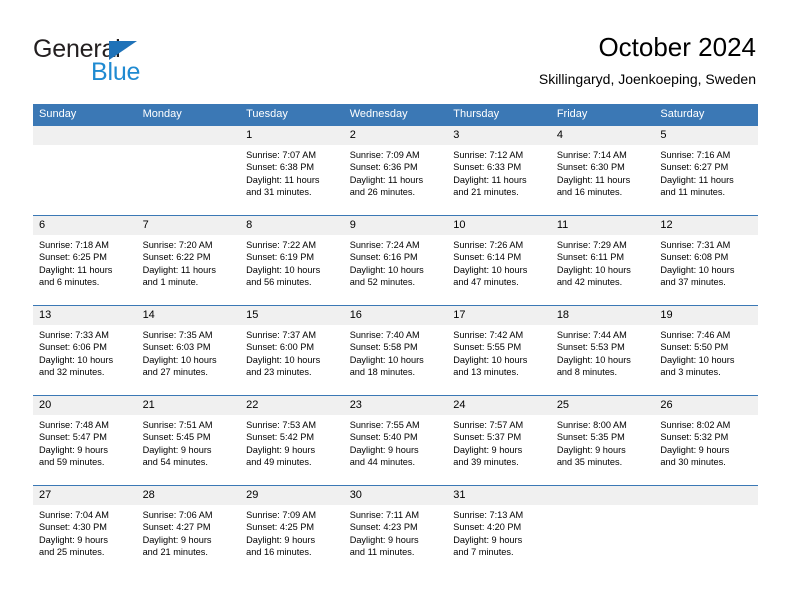 The width and height of the screenshot is (792, 612). Describe the element at coordinates (590, 437) in the screenshot. I see `sunset-text: Sunset: 5:35 PM` at that location.